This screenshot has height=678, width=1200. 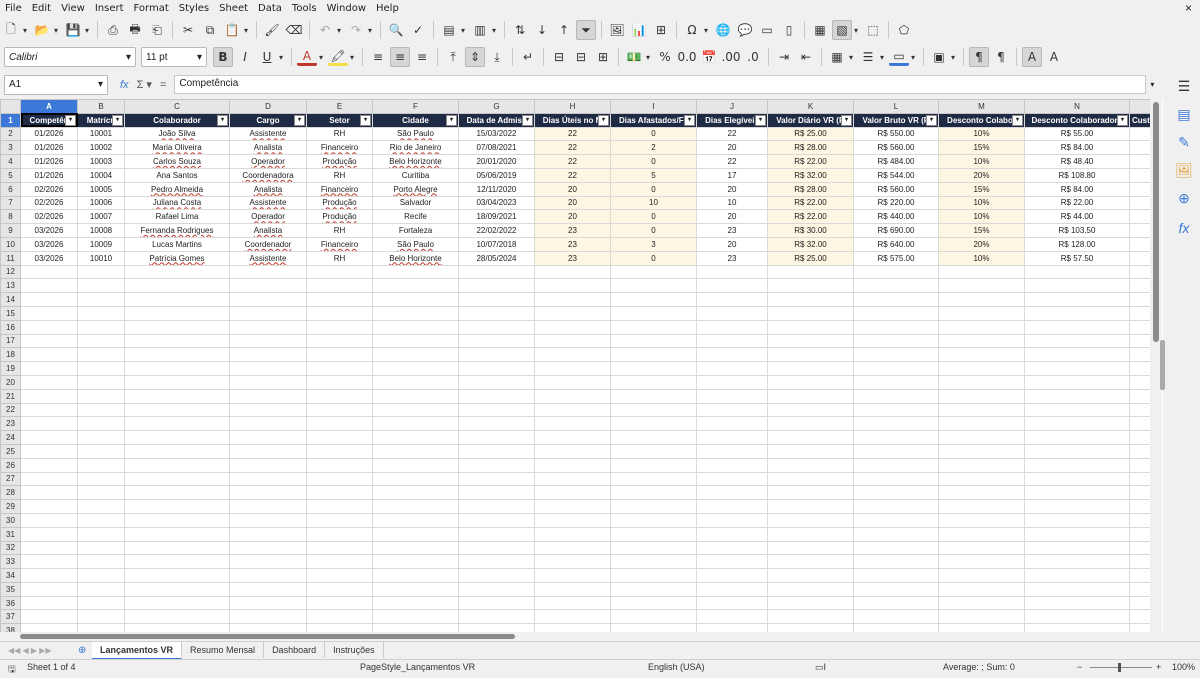 I want to click on row-header: 27, so click(x=10, y=479).